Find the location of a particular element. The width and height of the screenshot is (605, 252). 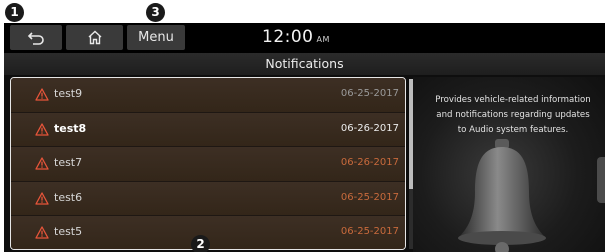

menu-button: Menu is located at coordinates (156, 37).